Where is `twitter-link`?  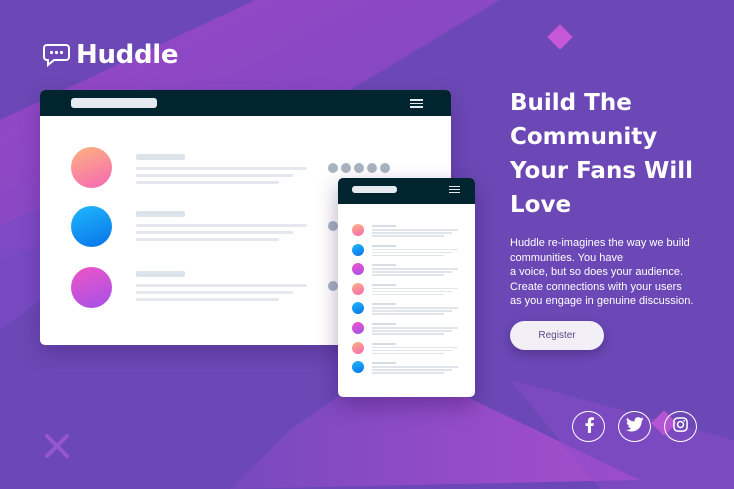 twitter-link is located at coordinates (634, 426).